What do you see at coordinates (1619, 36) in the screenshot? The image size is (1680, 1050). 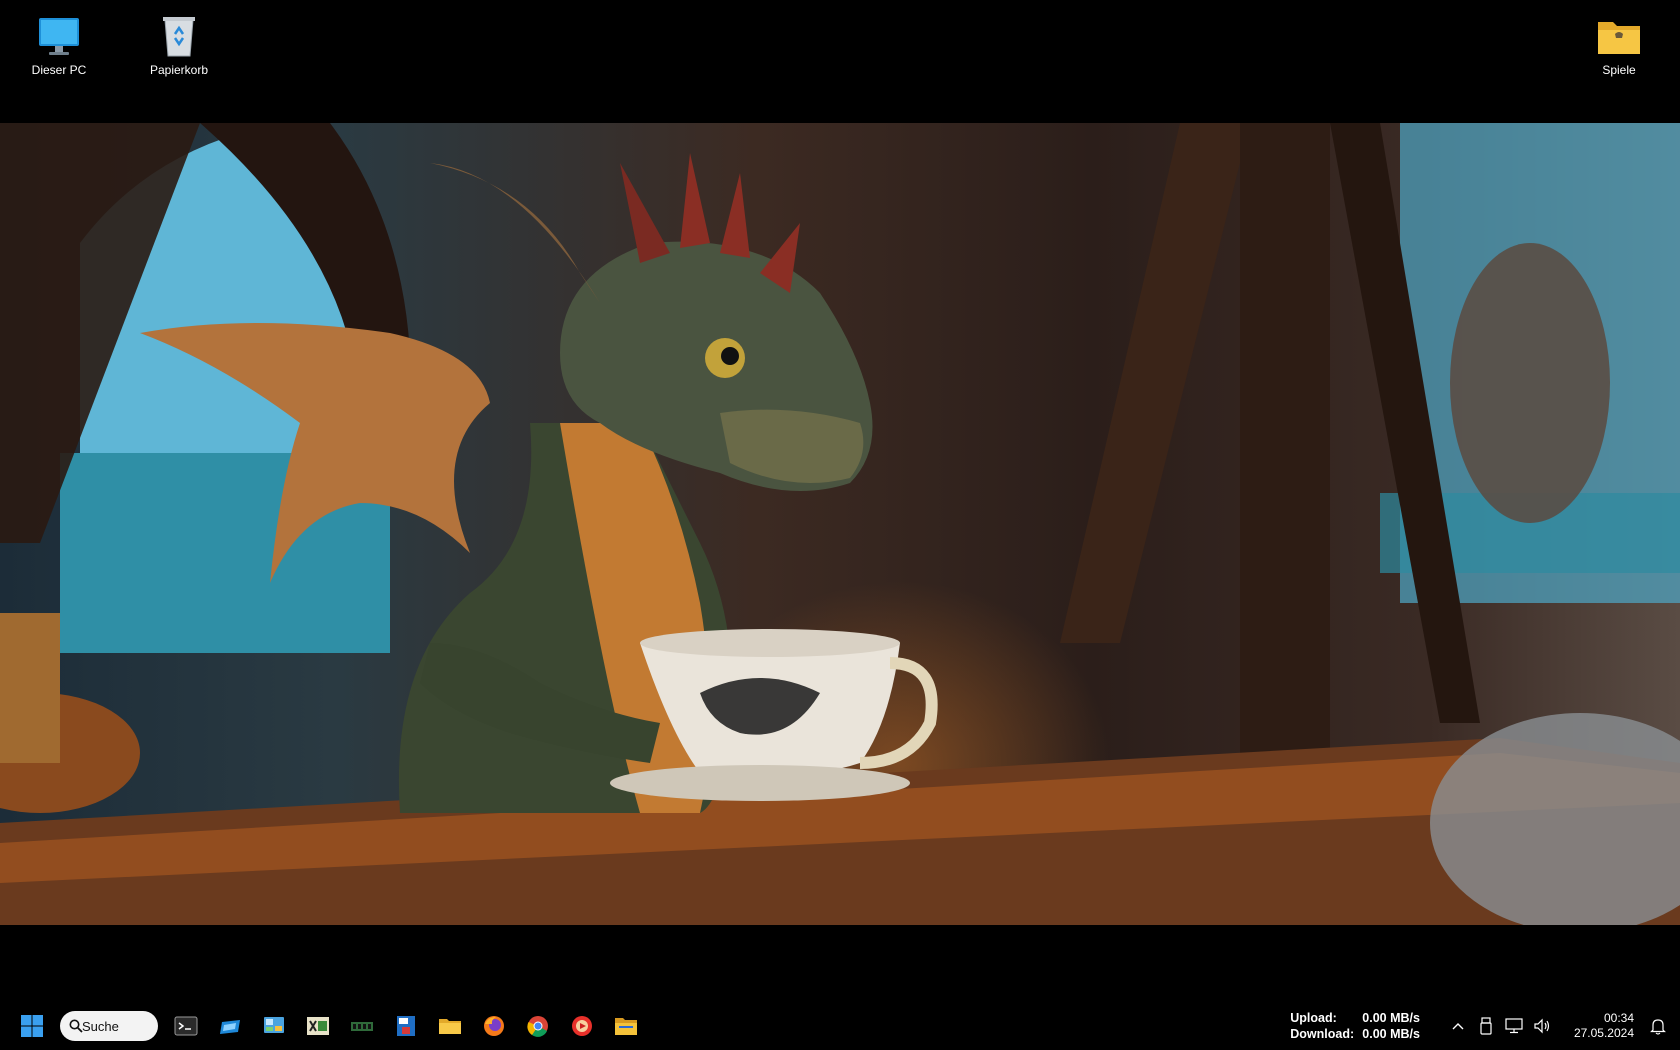 I see `folder-icon` at bounding box center [1619, 36].